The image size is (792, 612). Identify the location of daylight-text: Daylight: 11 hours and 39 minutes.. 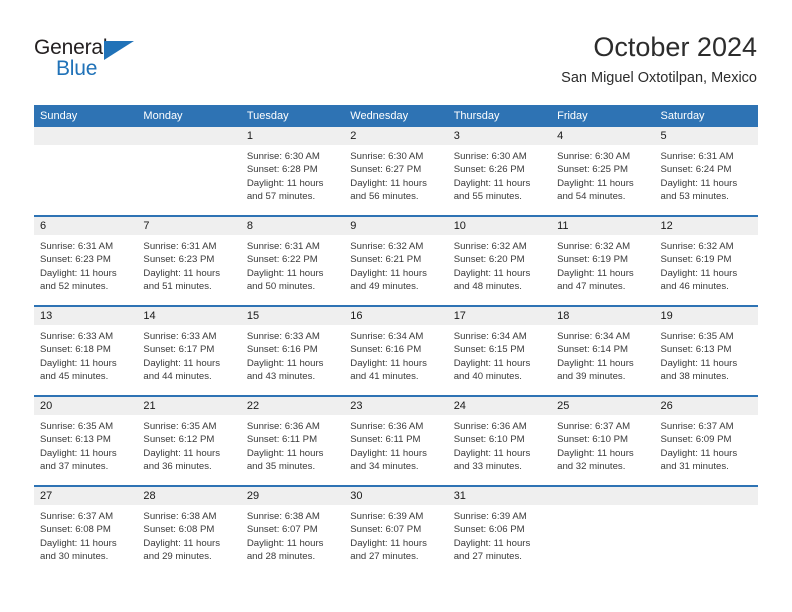
(595, 370).